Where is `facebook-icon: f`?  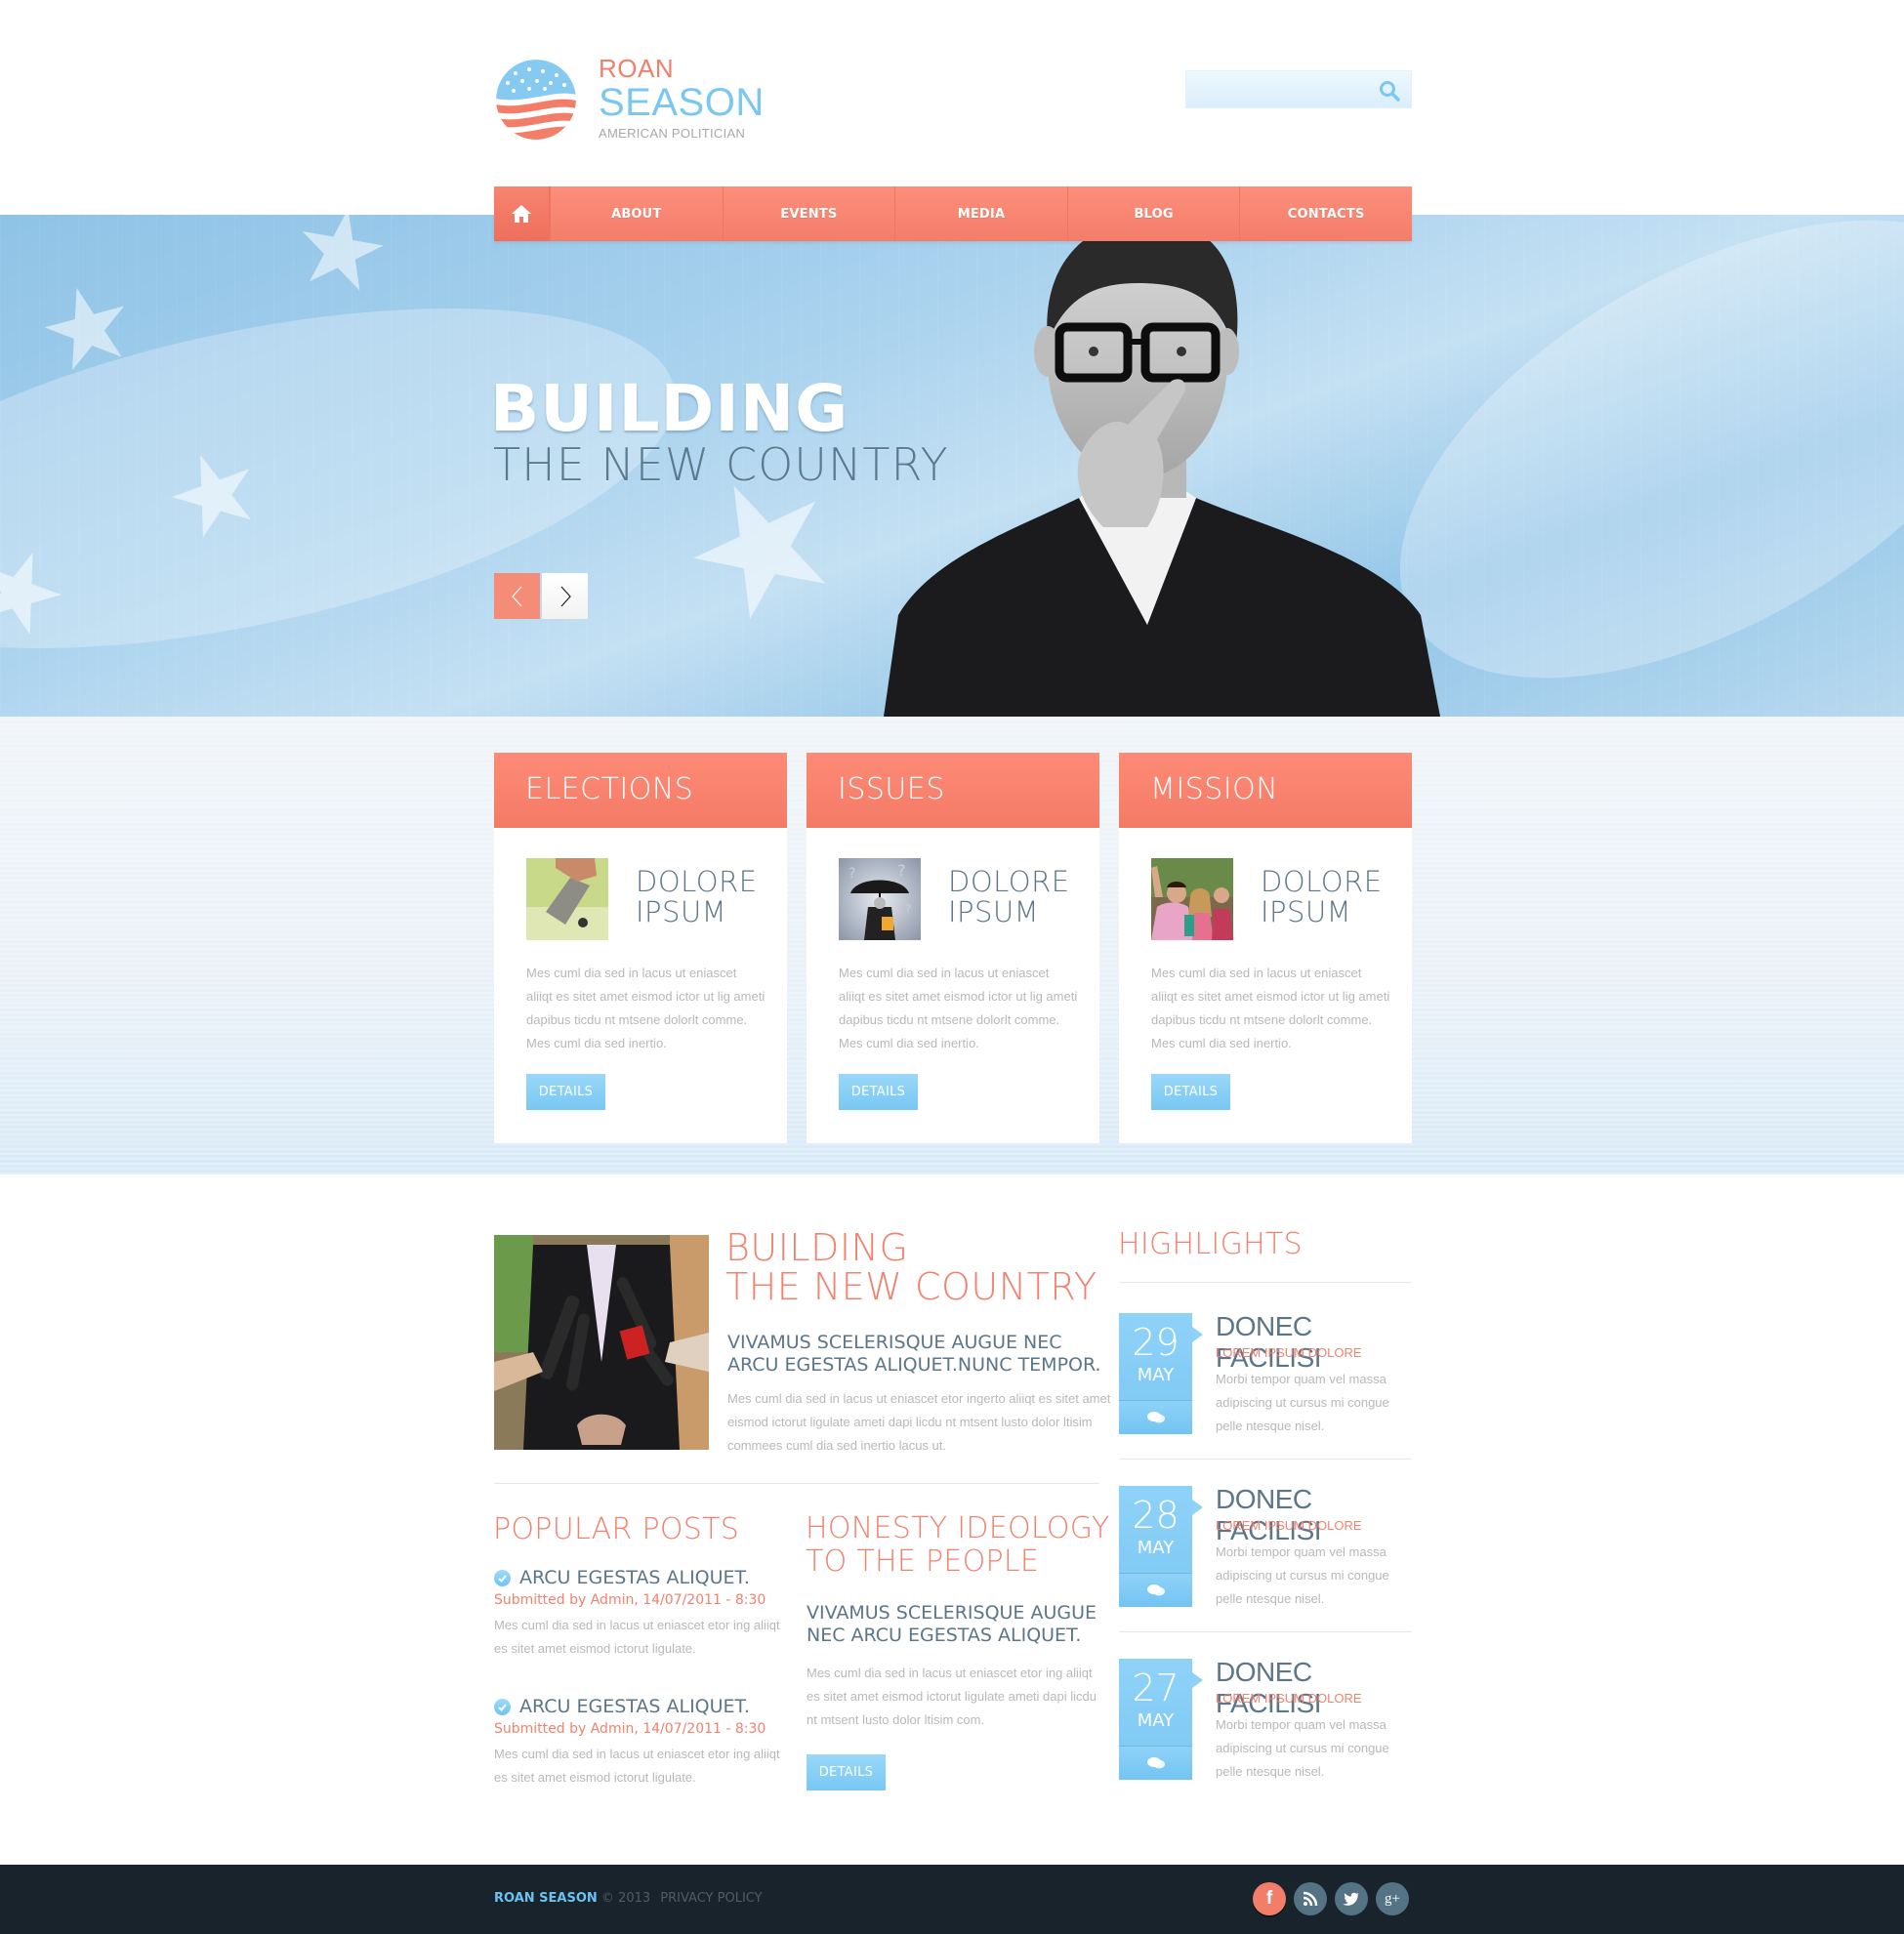 facebook-icon: f is located at coordinates (1269, 1899).